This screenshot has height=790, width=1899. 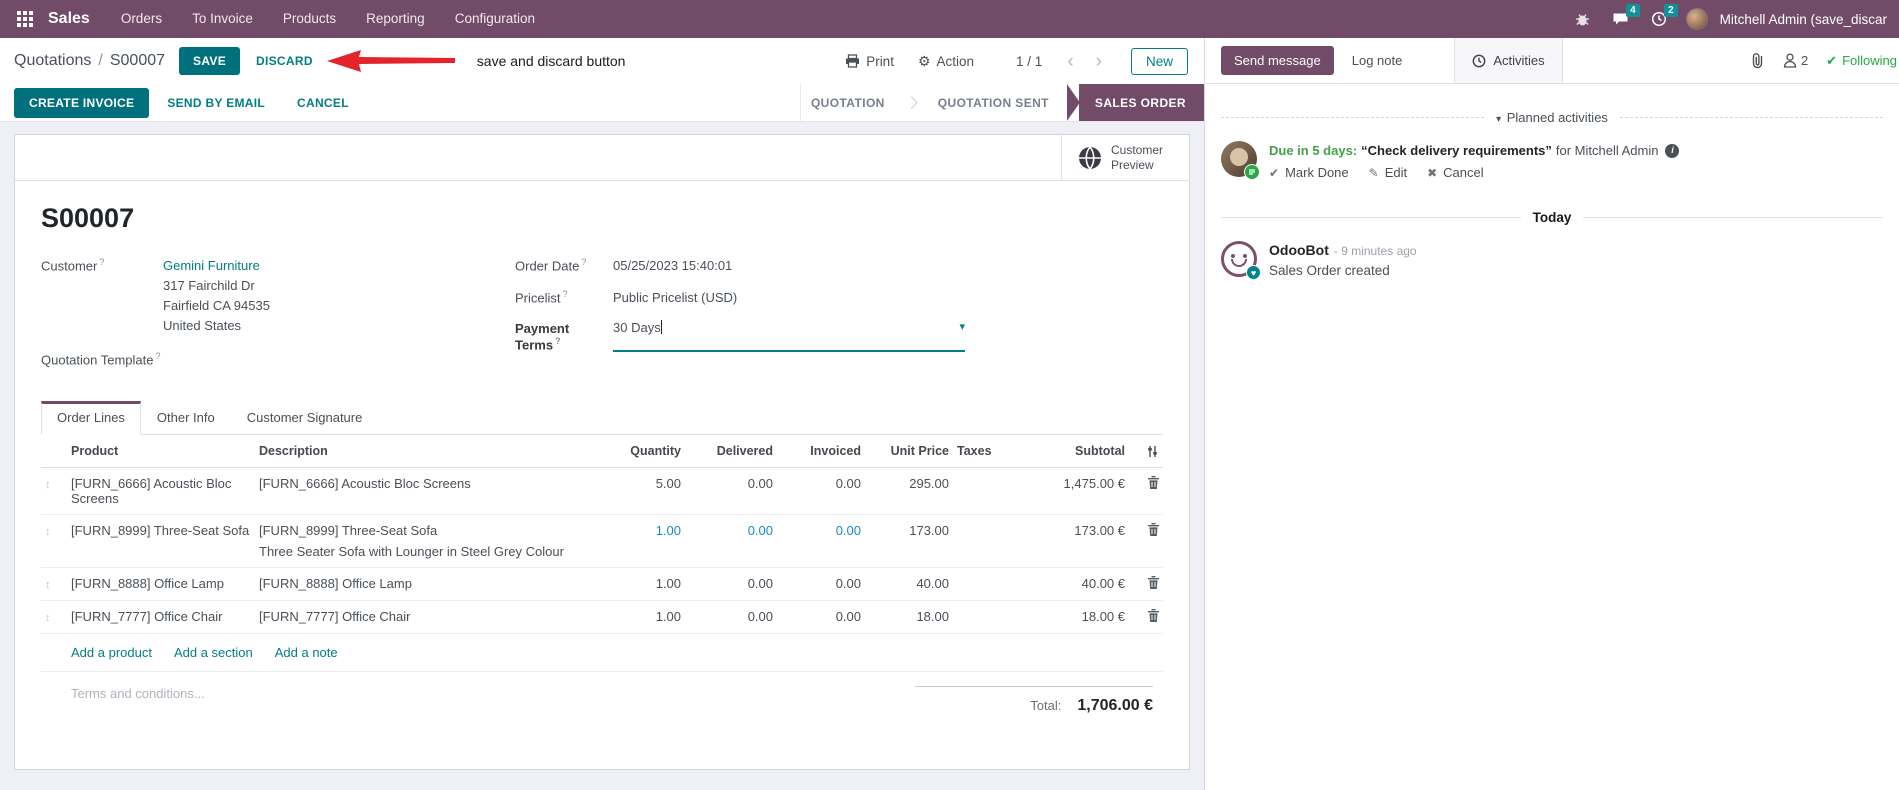 I want to click on tab-other-info: Other Info, so click(x=186, y=417).